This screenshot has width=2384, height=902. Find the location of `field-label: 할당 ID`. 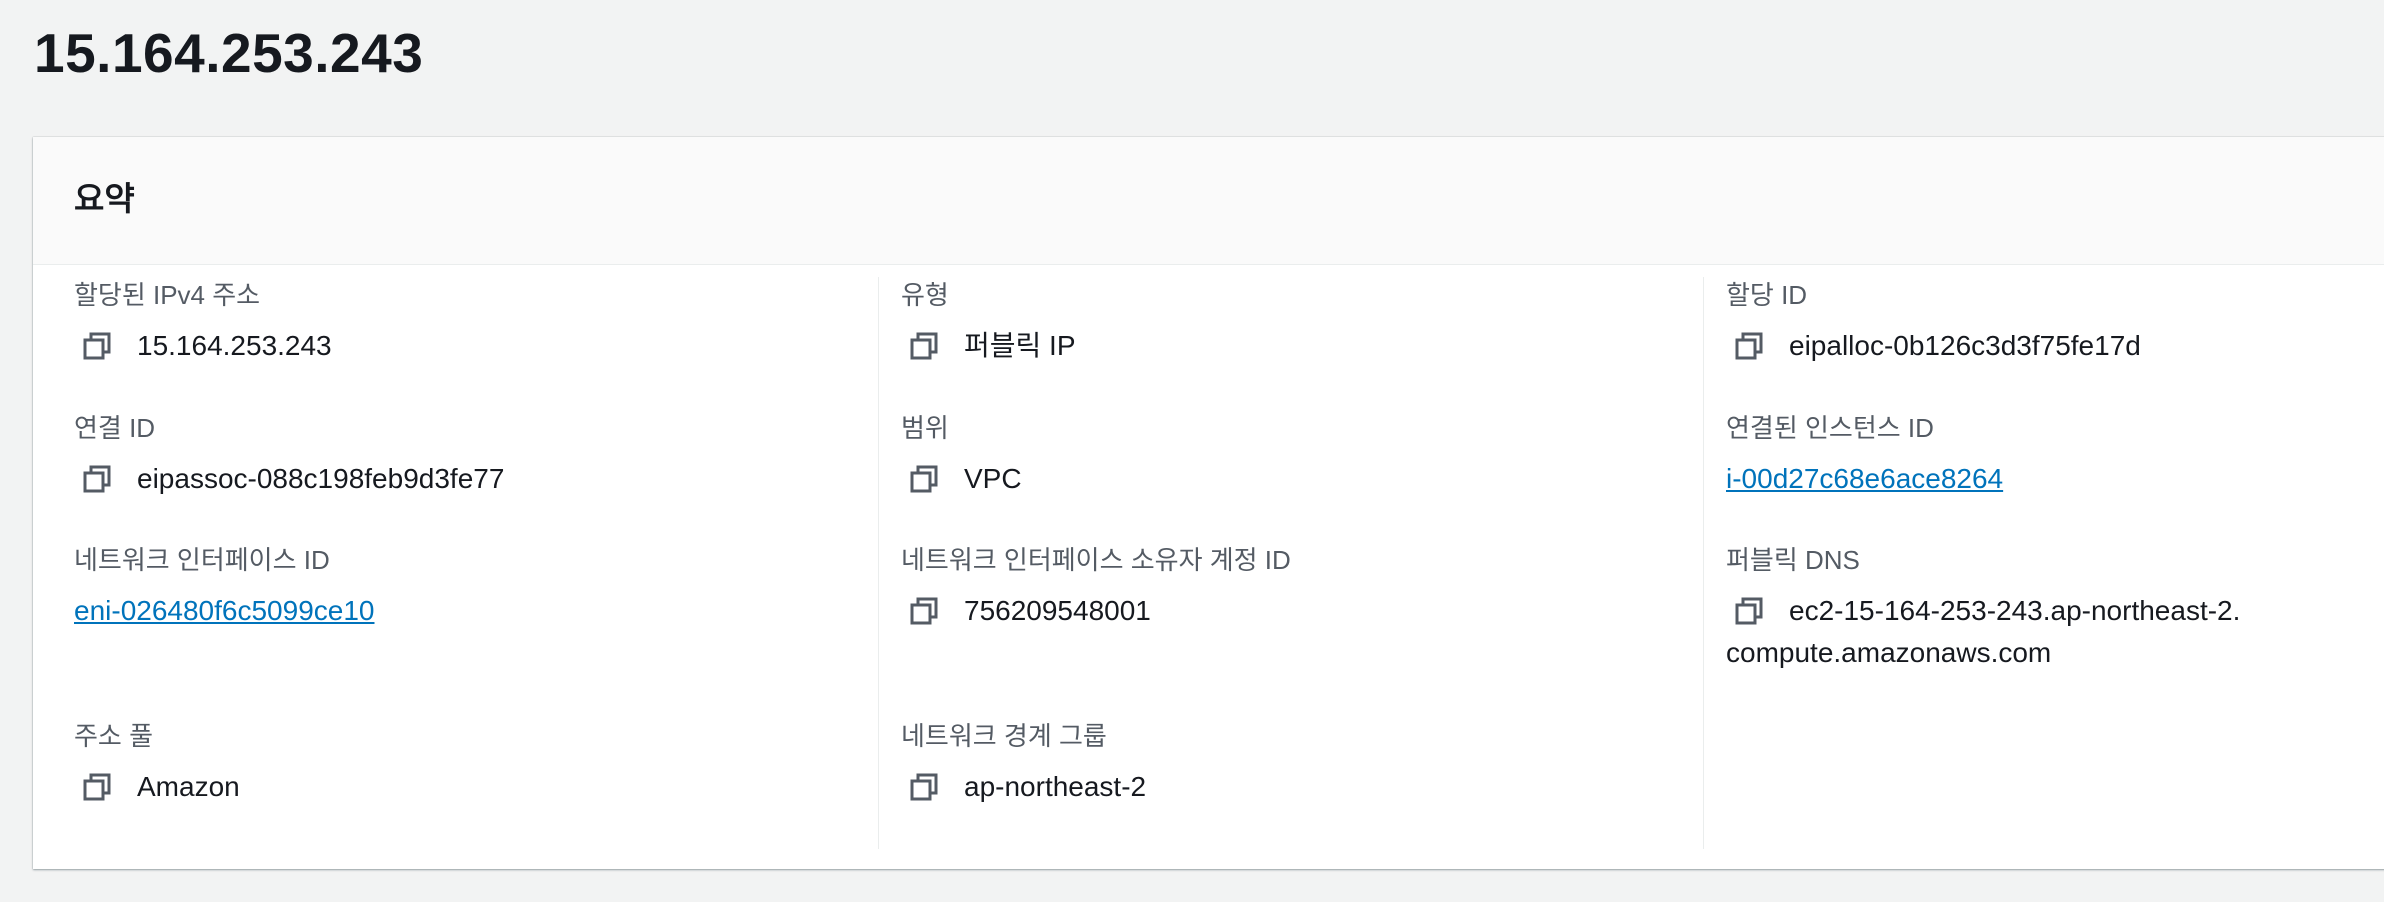

field-label: 할당 ID is located at coordinates (1767, 295).